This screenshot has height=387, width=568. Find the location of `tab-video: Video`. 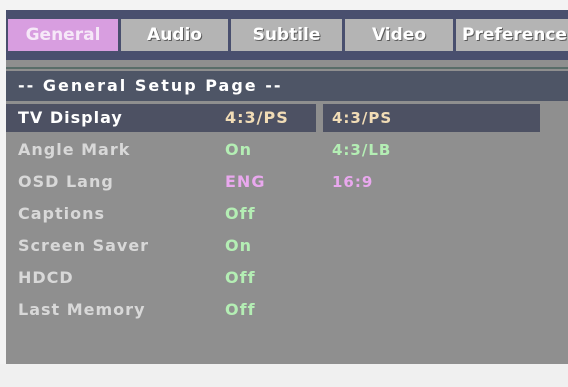

tab-video: Video is located at coordinates (399, 35).